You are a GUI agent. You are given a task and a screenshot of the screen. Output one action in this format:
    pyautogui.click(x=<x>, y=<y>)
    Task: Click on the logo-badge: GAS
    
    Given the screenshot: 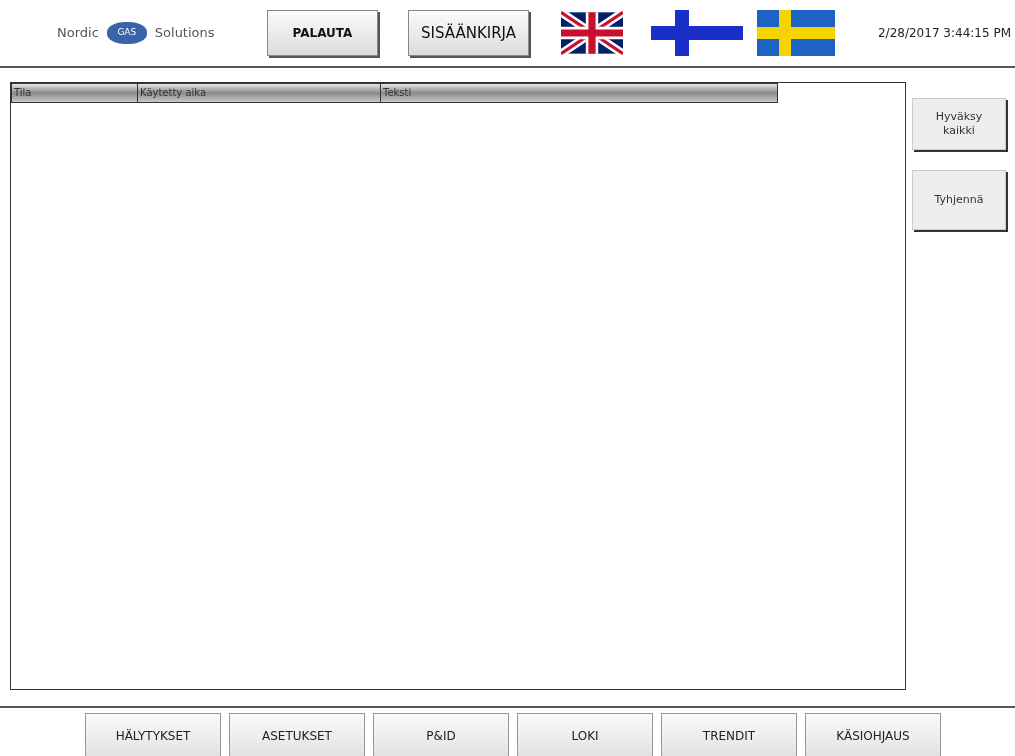 What is the action you would take?
    pyautogui.click(x=126, y=33)
    